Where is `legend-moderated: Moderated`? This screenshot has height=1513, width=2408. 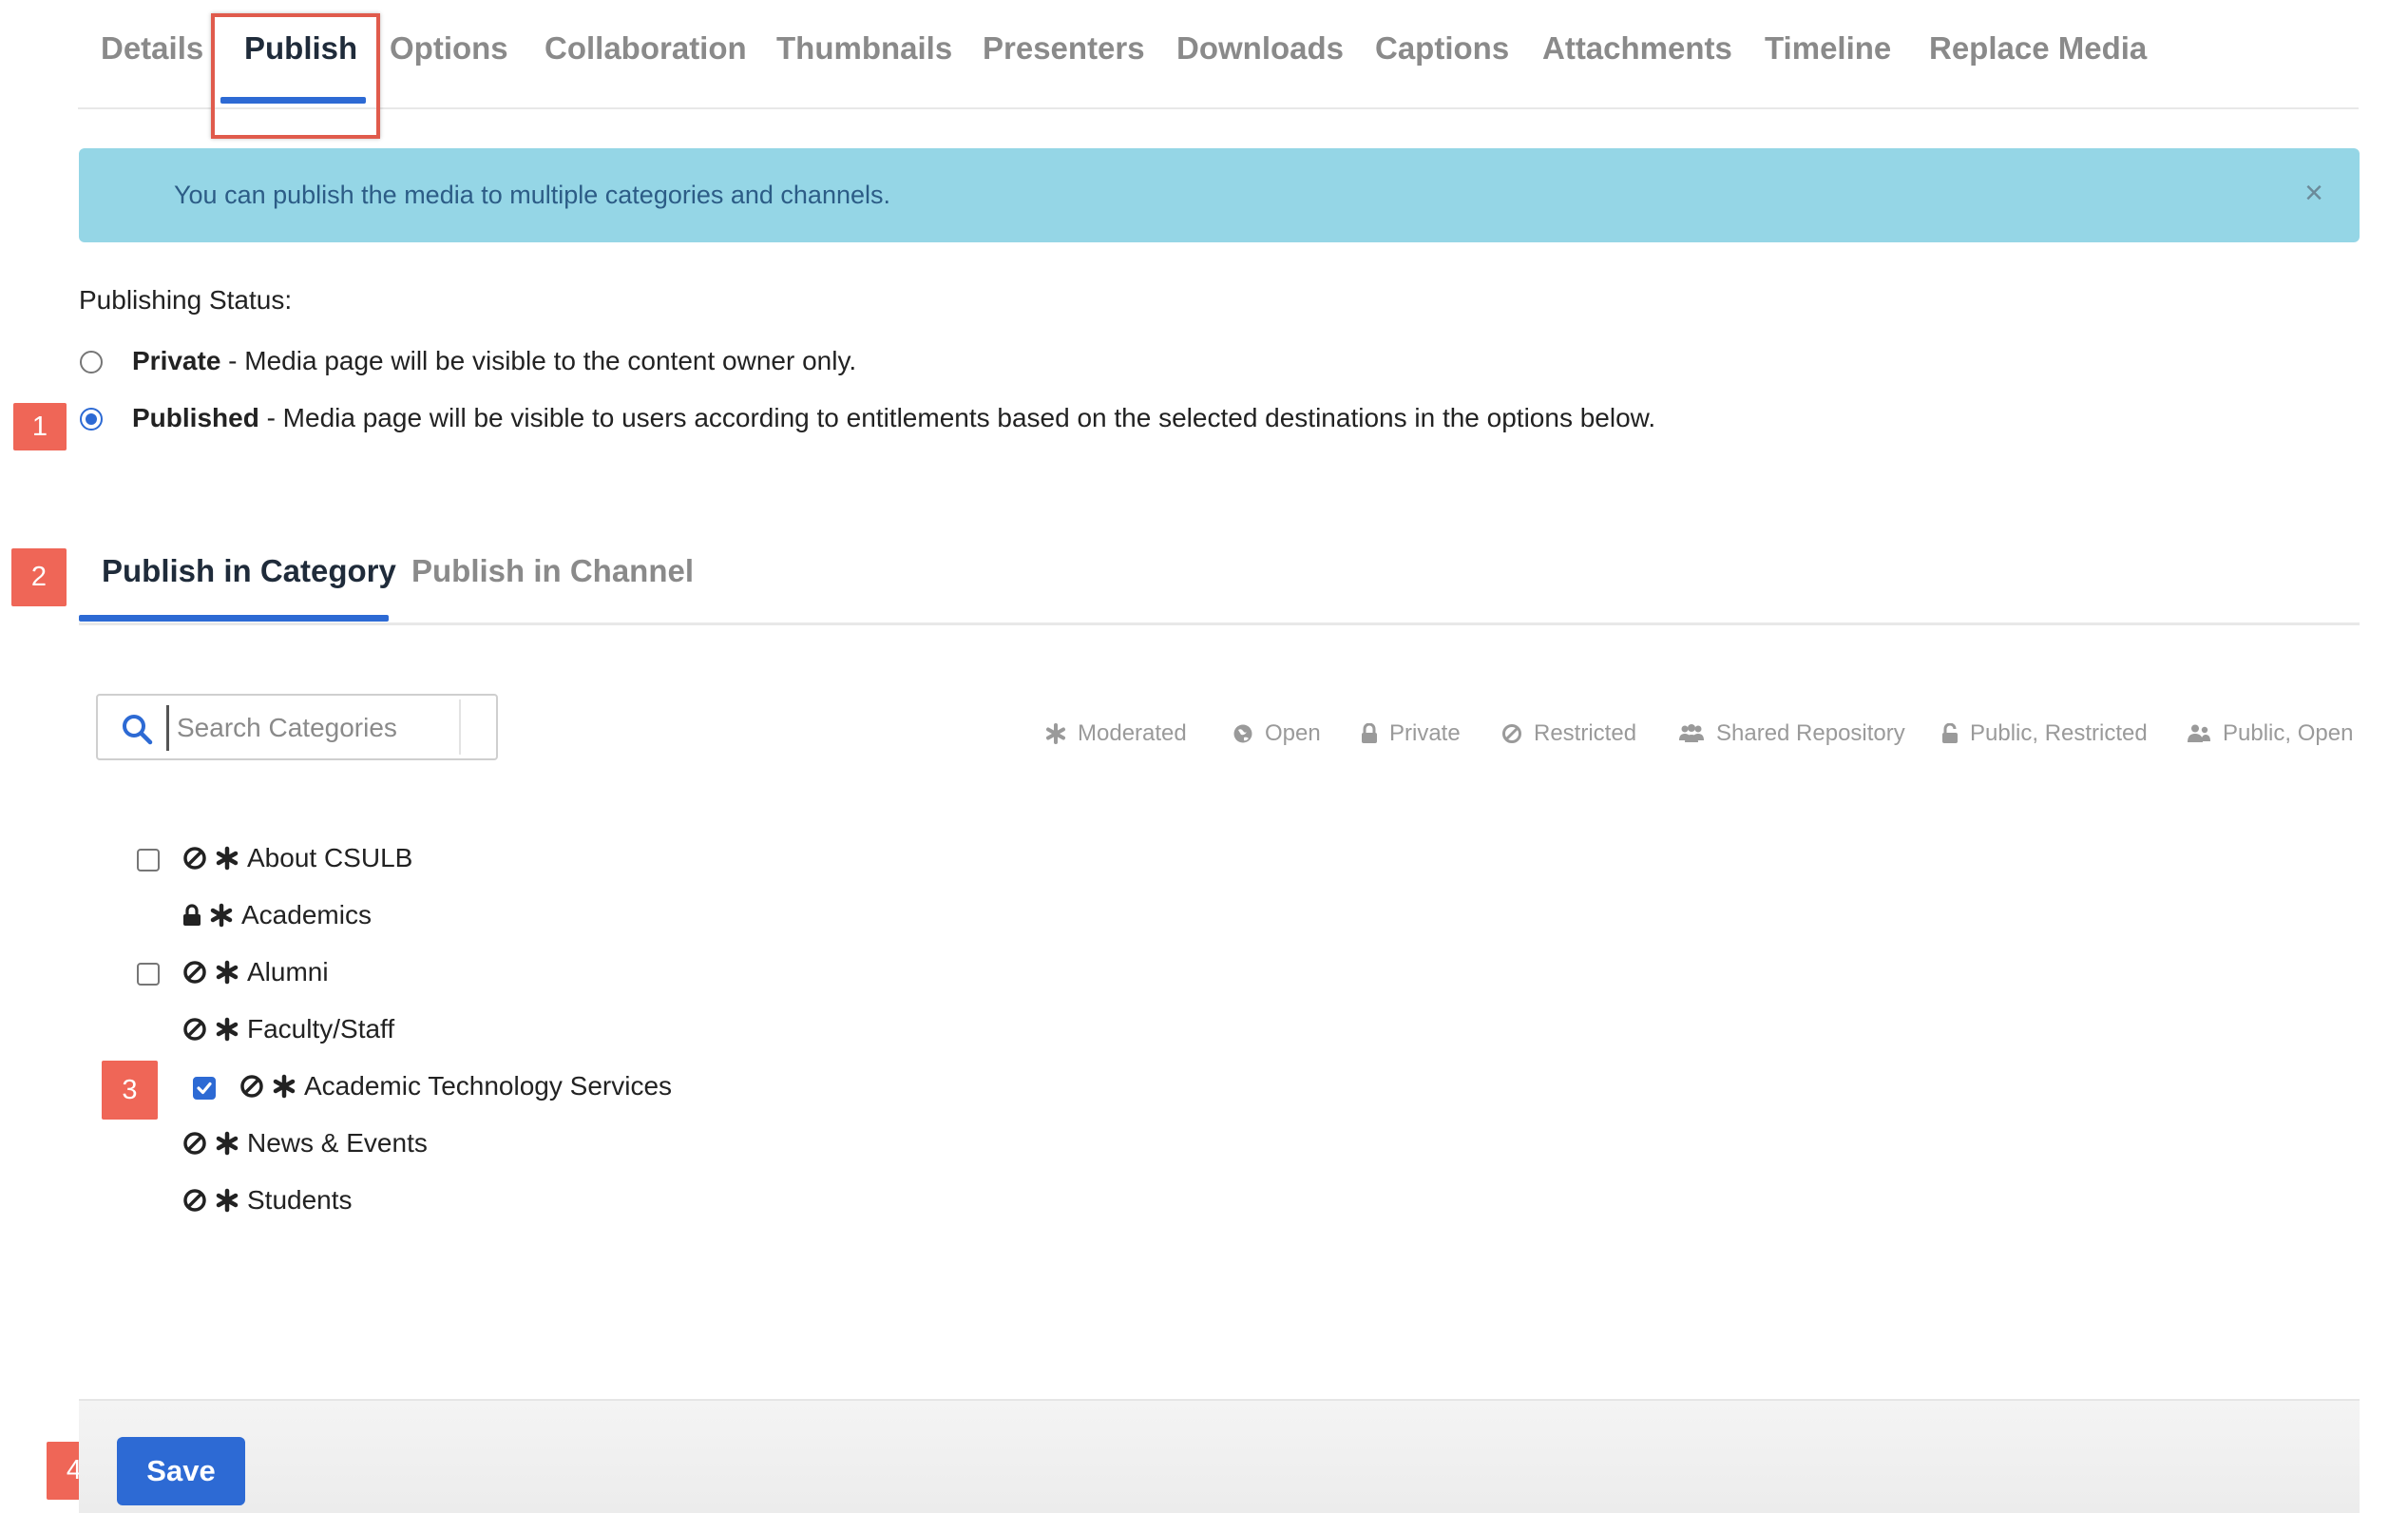 legend-moderated: Moderated is located at coordinates (1116, 734).